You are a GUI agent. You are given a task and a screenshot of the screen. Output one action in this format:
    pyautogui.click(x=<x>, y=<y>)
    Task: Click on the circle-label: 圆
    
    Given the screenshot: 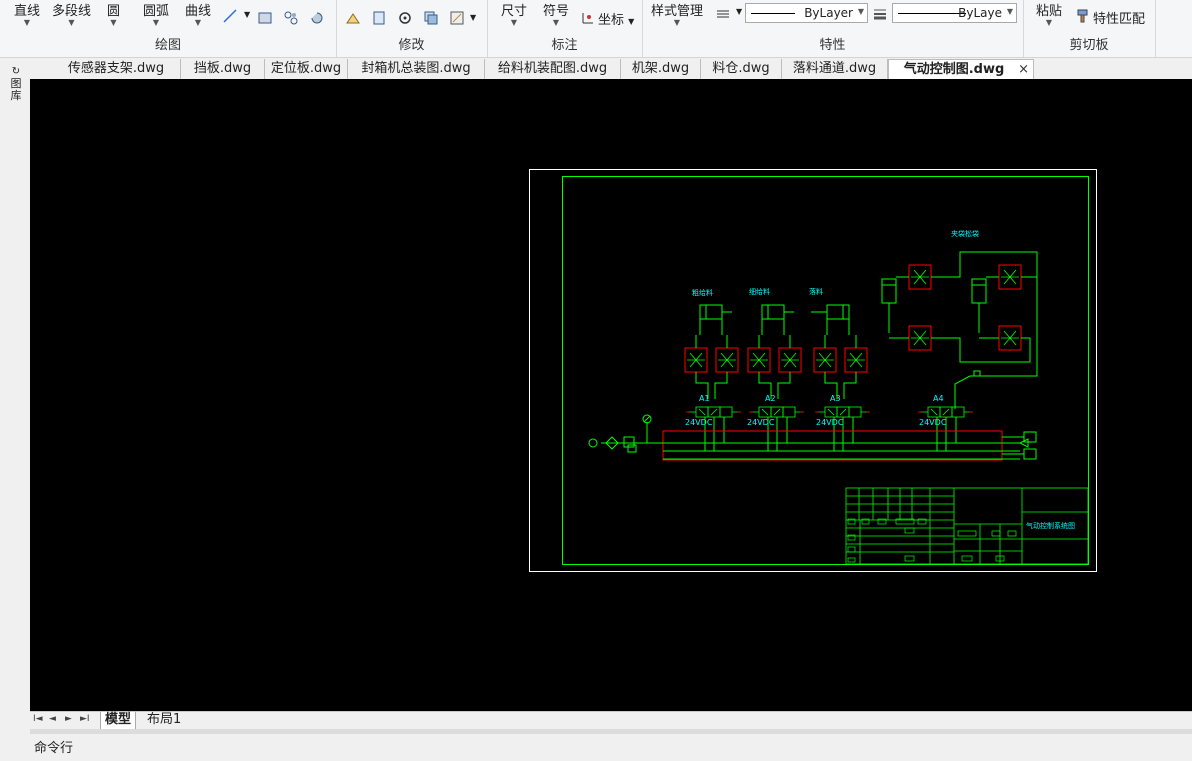 What is the action you would take?
    pyautogui.click(x=114, y=11)
    